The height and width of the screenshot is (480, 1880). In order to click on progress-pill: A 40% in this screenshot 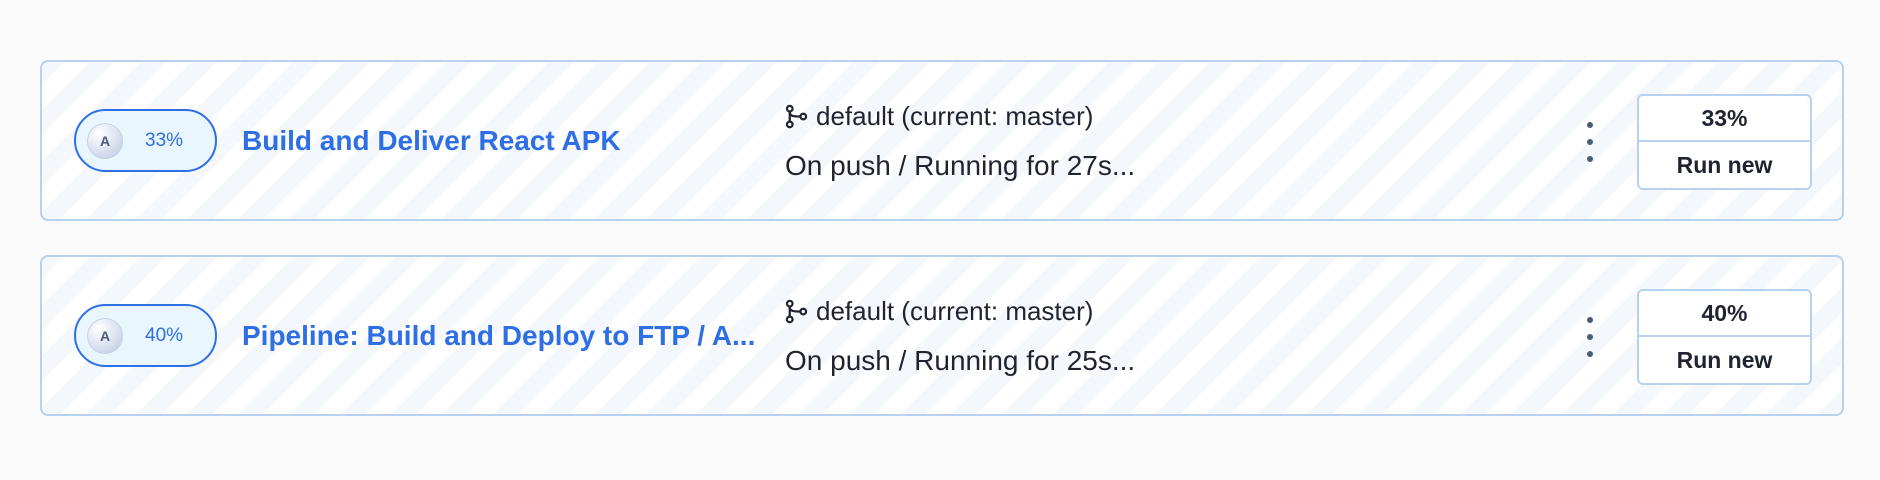, I will do `click(145, 335)`.